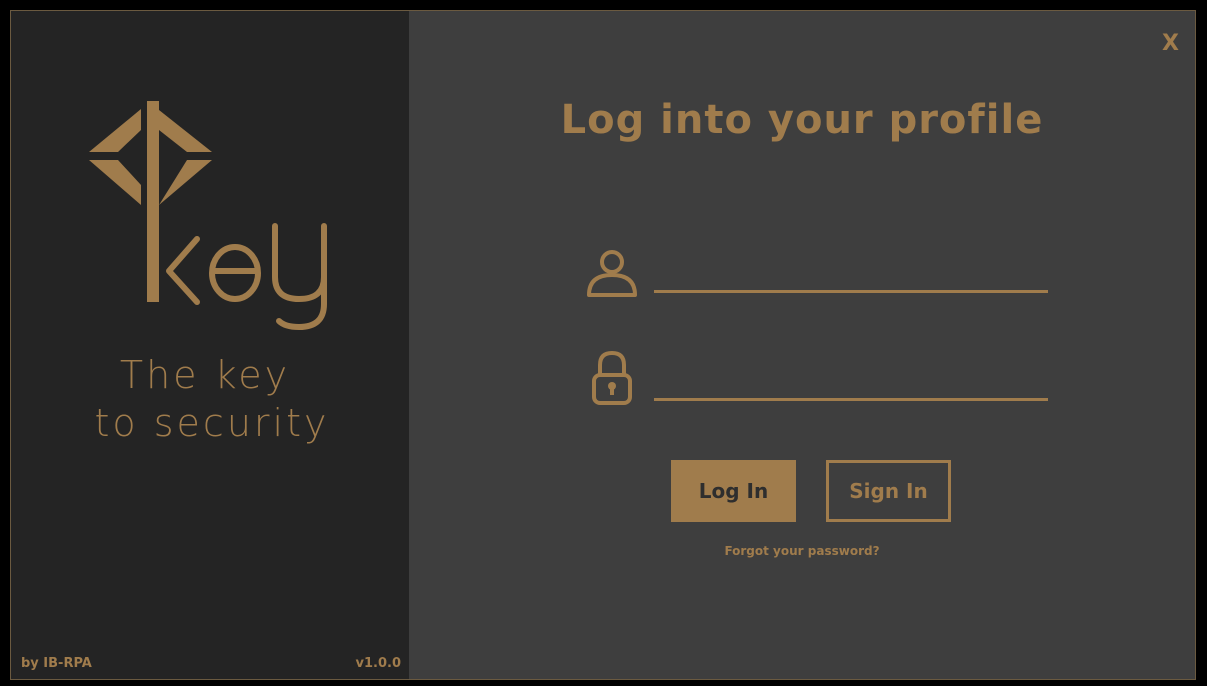 The image size is (1207, 686). What do you see at coordinates (612, 378) in the screenshot?
I see `lock-icon` at bounding box center [612, 378].